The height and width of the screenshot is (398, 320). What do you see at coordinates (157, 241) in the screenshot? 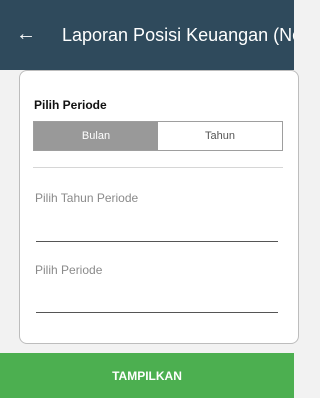
I see `year-period-field-underline` at bounding box center [157, 241].